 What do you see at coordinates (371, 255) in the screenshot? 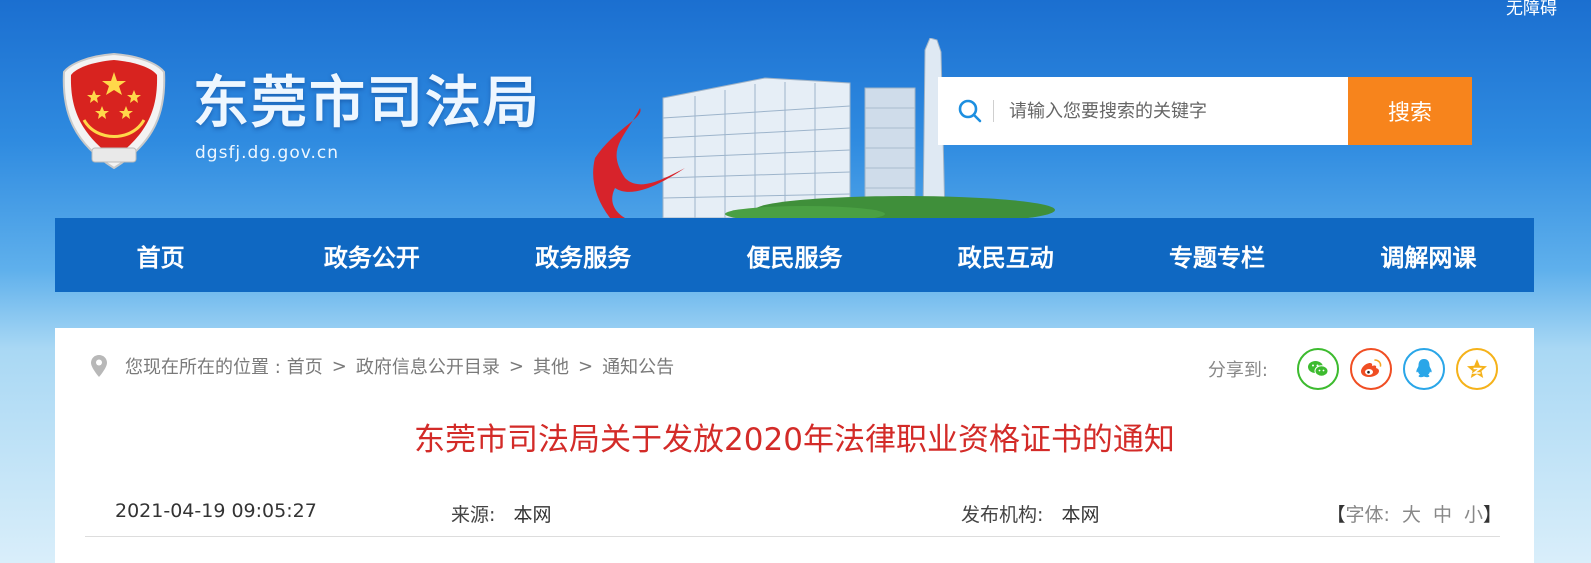
I see `nav-item-government-affairs-disclosure: 政务公开` at bounding box center [371, 255].